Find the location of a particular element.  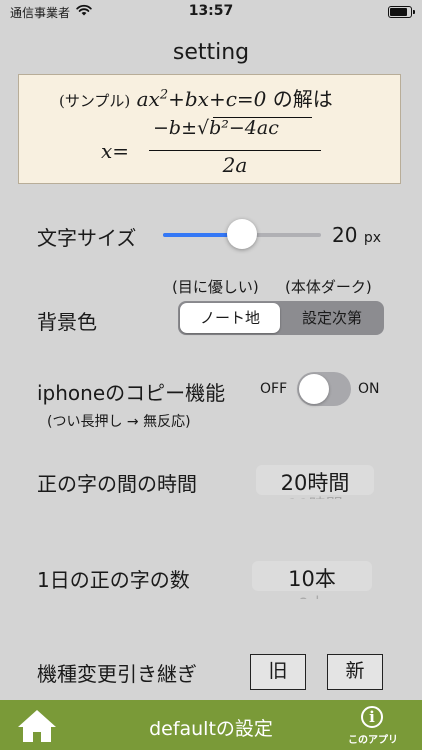

migration-label: 機種変更引き継ぎ is located at coordinates (117, 674).